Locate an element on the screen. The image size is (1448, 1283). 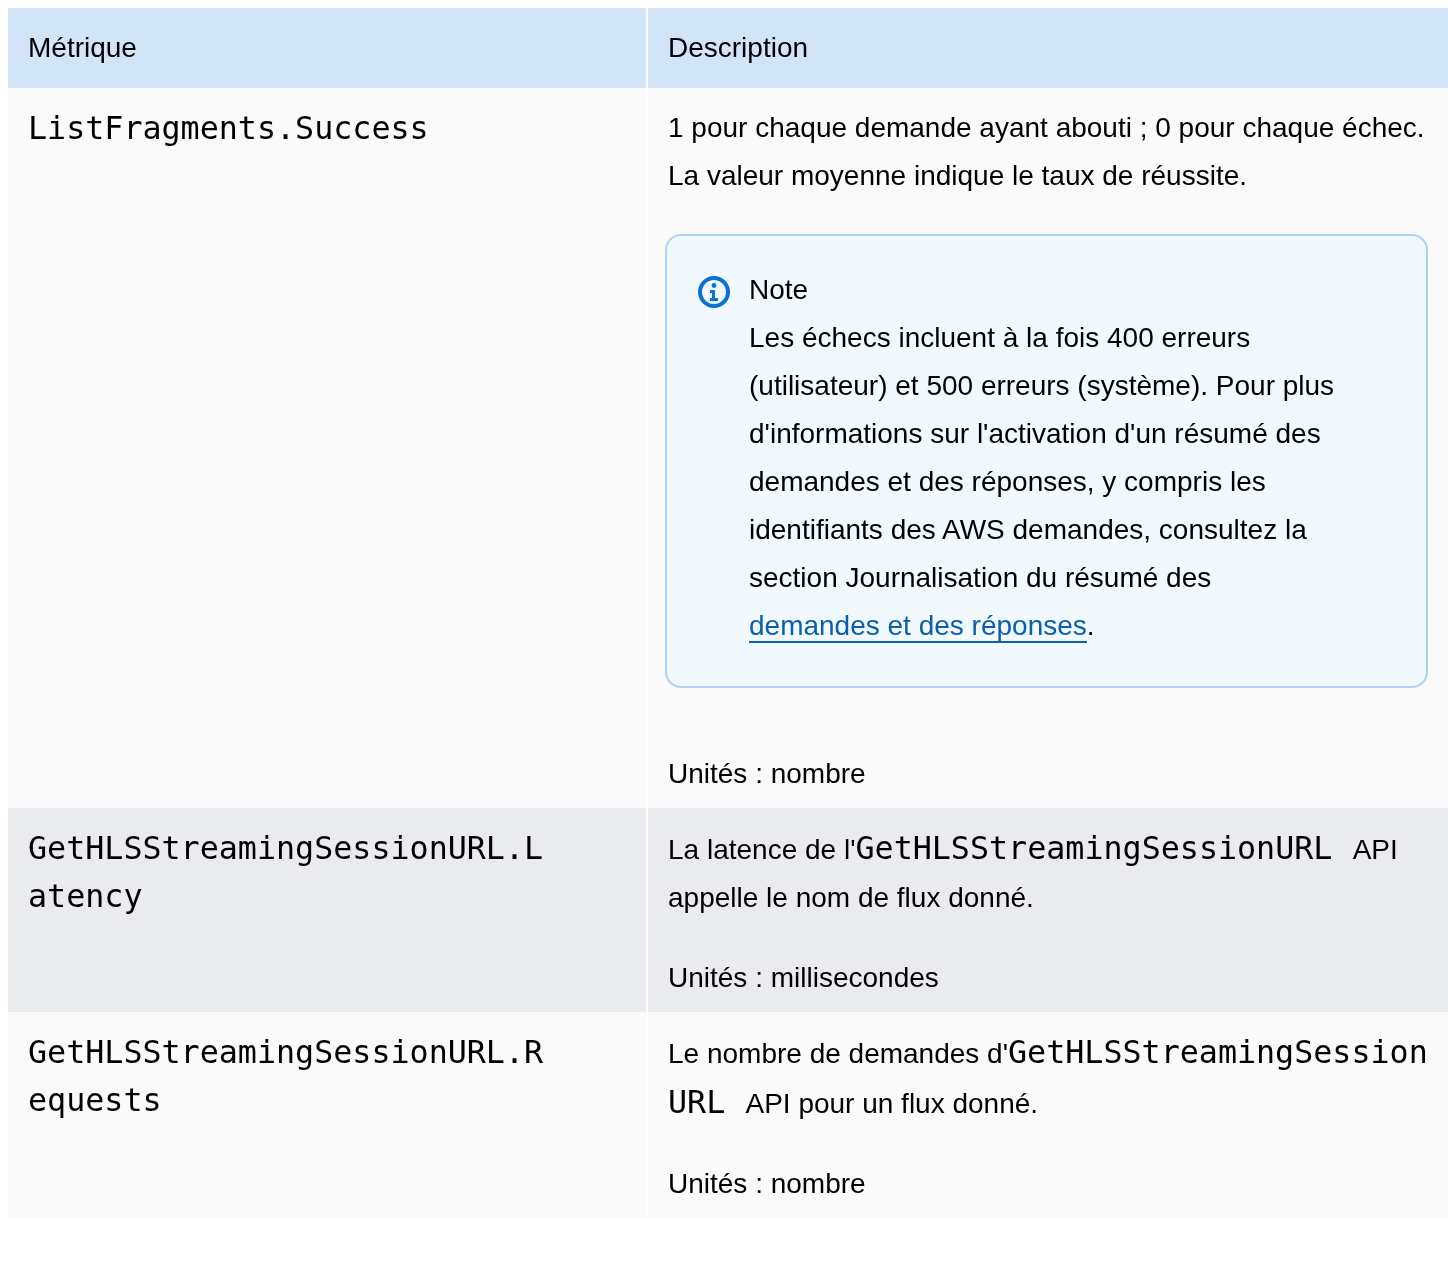
column-header: Description is located at coordinates (1048, 48).